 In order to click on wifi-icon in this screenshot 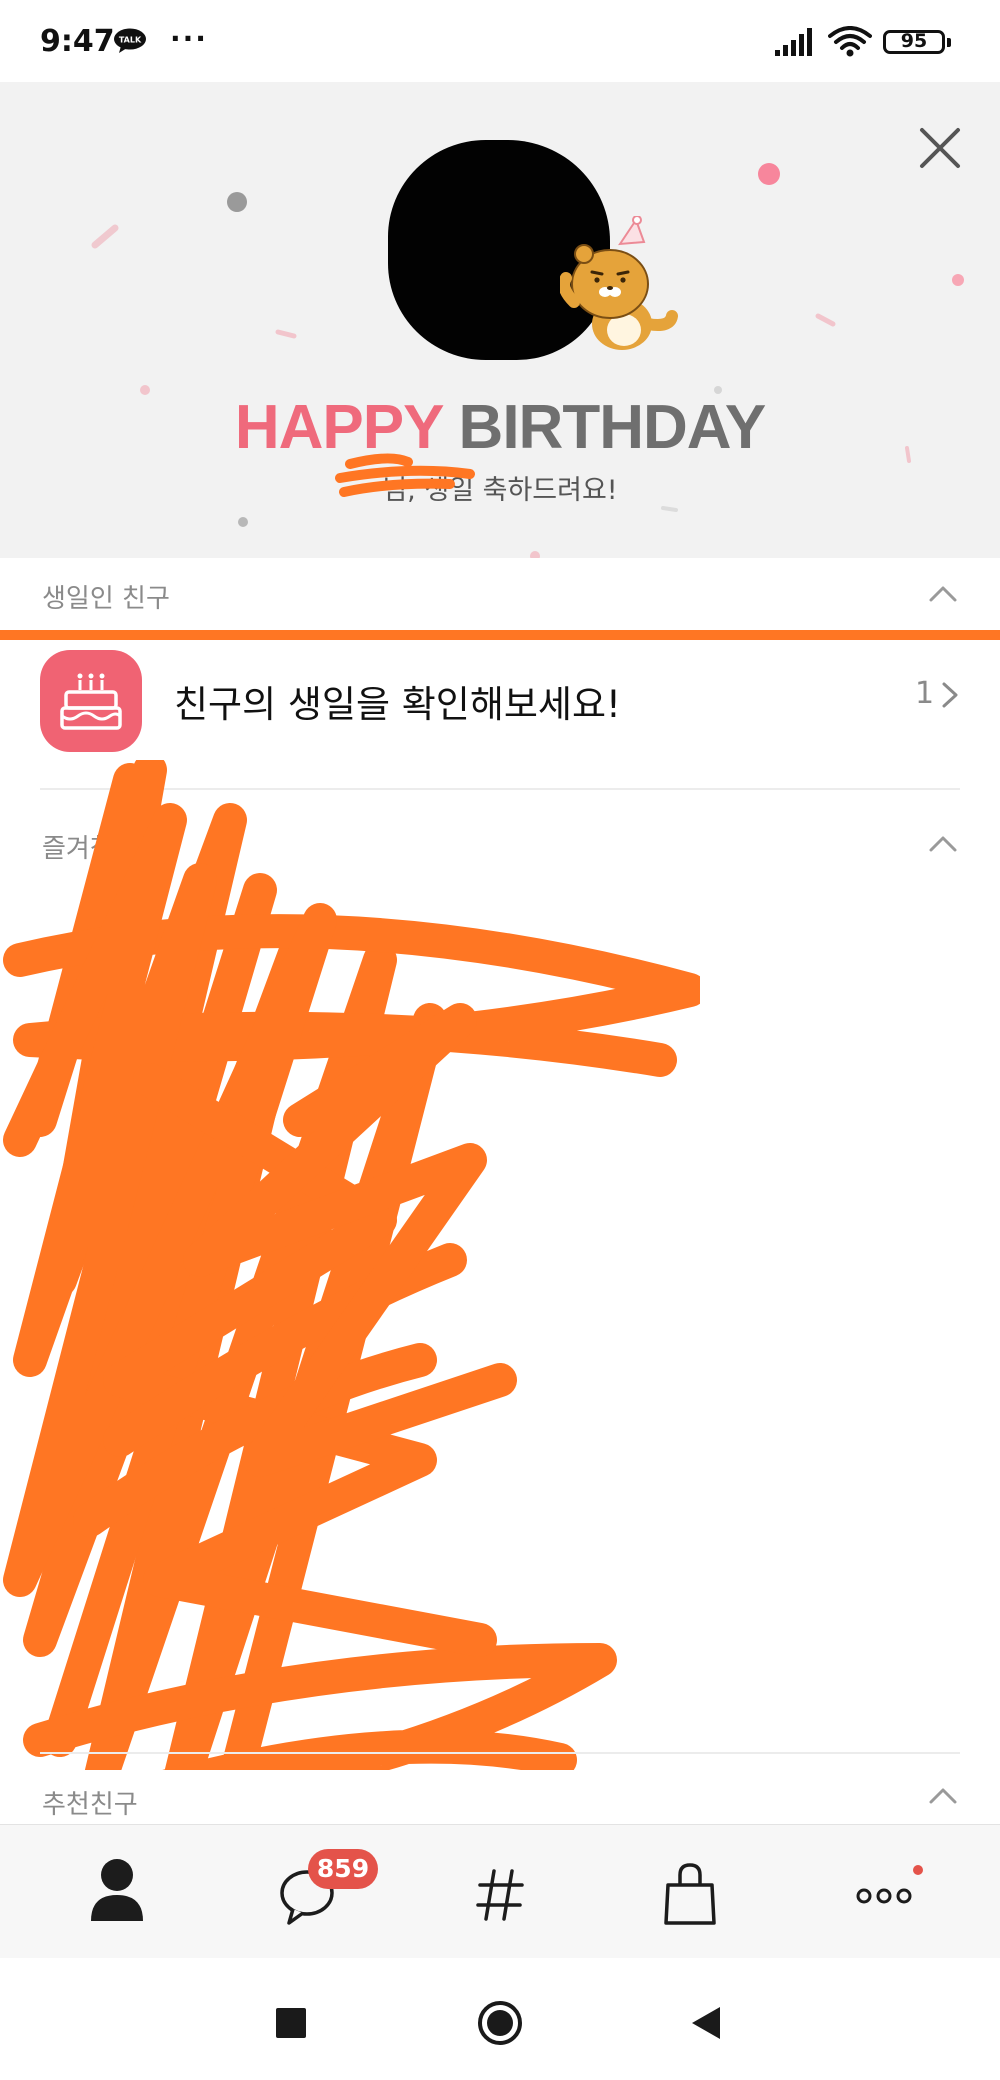, I will do `click(850, 41)`.